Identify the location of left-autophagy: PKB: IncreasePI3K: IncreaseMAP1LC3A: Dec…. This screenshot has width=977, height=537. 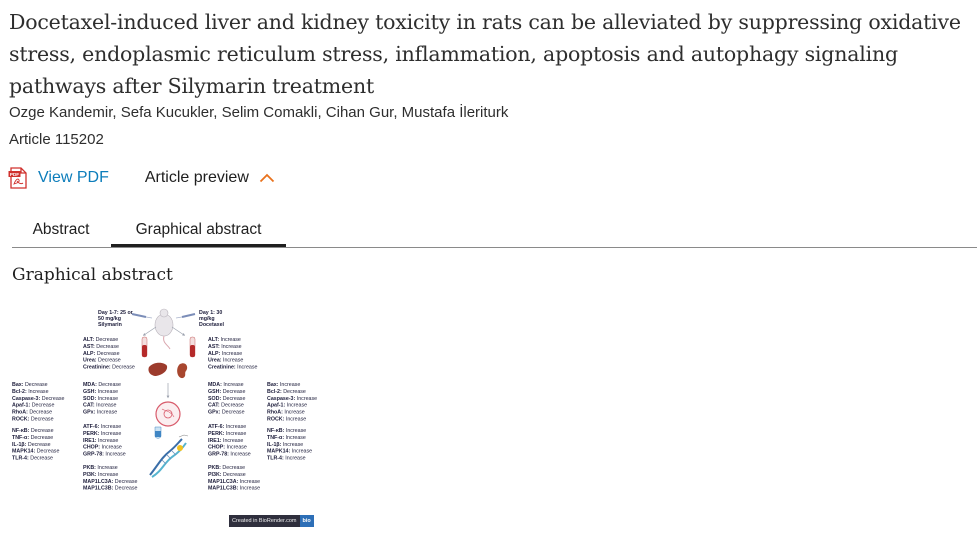
(110, 478).